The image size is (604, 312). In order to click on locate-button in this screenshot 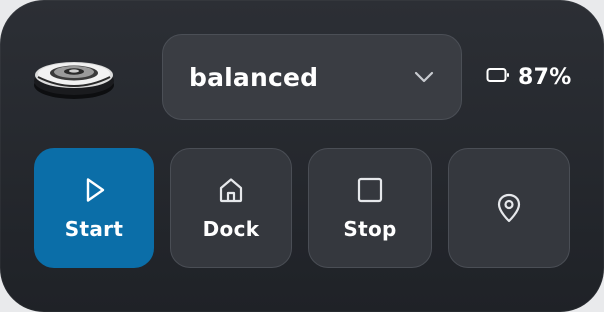, I will do `click(509, 208)`.